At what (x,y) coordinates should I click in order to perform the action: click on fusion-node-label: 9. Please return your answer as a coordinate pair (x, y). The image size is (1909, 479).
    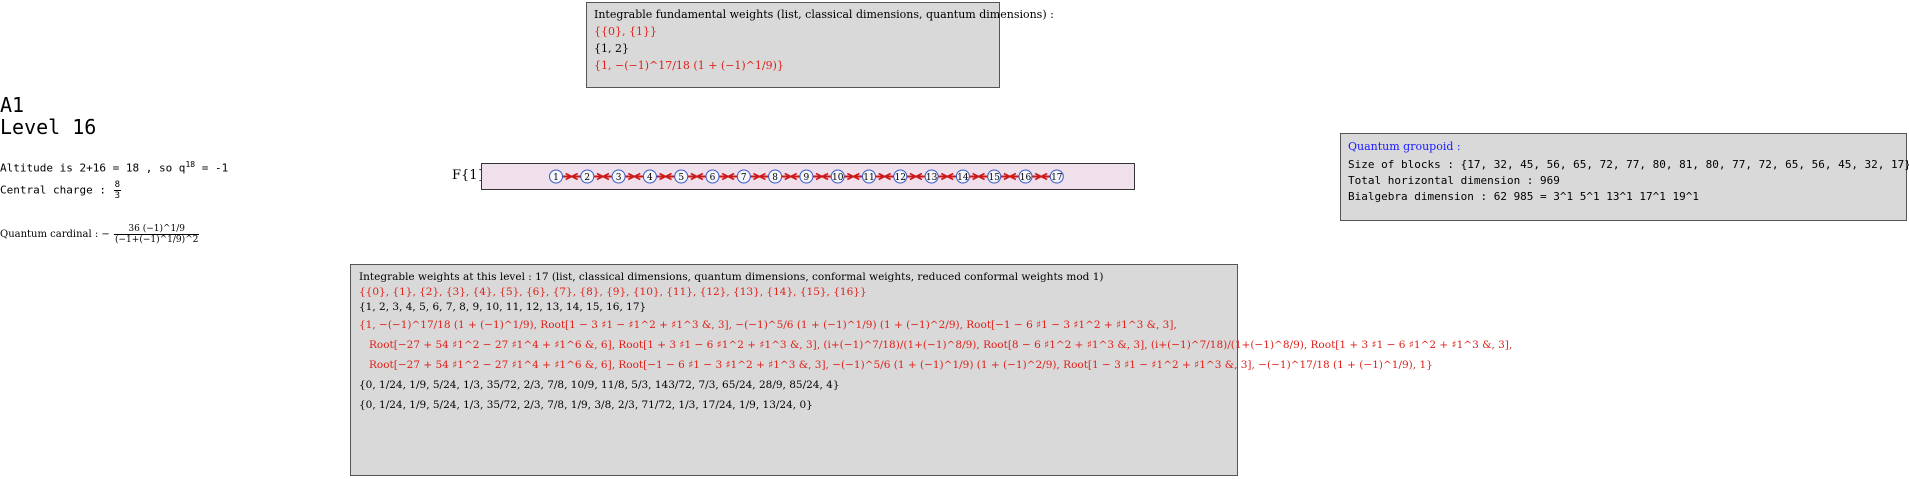
    Looking at the image, I should click on (807, 178).